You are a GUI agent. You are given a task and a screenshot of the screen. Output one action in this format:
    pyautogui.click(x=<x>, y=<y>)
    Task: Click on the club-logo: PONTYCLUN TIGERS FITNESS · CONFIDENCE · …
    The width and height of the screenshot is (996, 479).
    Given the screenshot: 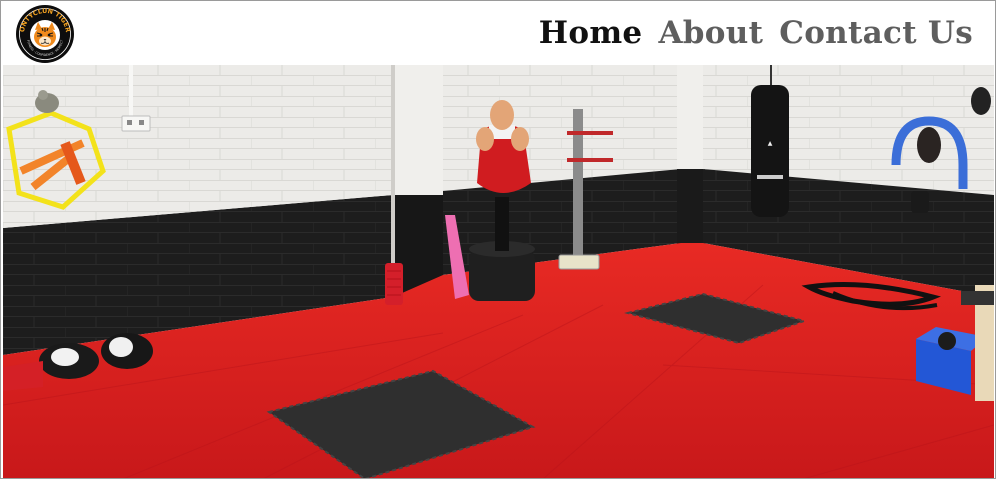 What is the action you would take?
    pyautogui.click(x=44, y=32)
    